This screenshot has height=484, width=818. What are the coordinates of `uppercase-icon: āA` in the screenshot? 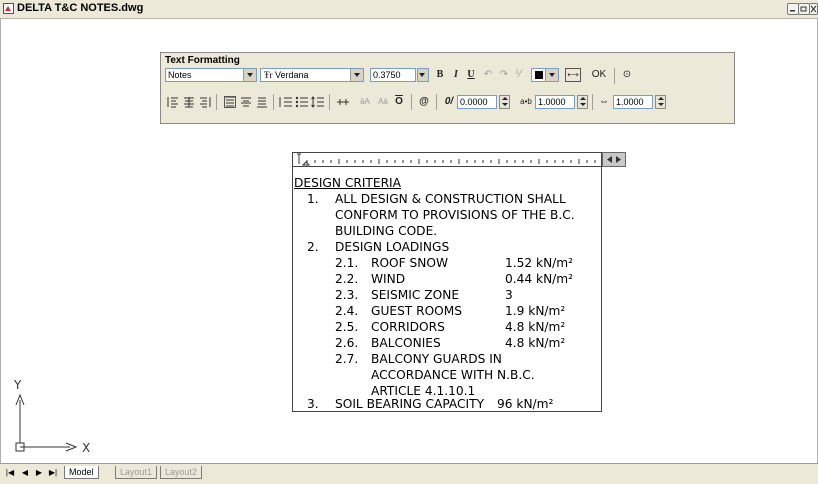 It's located at (365, 102).